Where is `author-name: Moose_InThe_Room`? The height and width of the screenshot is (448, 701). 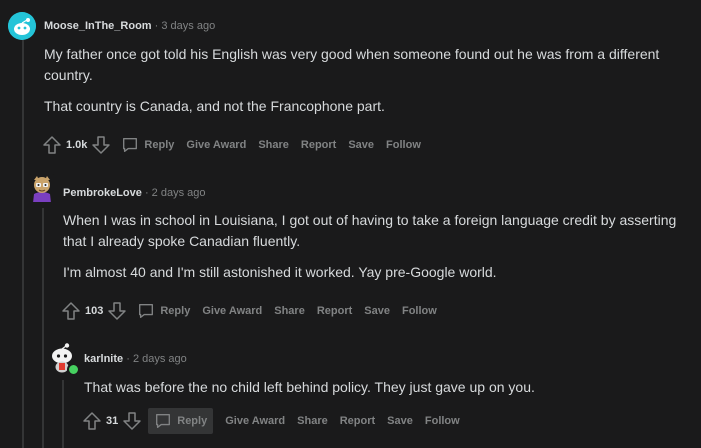 author-name: Moose_InThe_Room is located at coordinates (98, 26).